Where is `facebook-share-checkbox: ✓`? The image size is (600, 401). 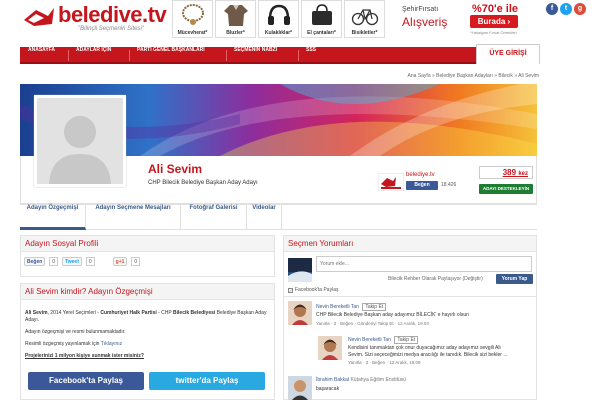
facebook-share-checkbox: ✓ is located at coordinates (290, 290).